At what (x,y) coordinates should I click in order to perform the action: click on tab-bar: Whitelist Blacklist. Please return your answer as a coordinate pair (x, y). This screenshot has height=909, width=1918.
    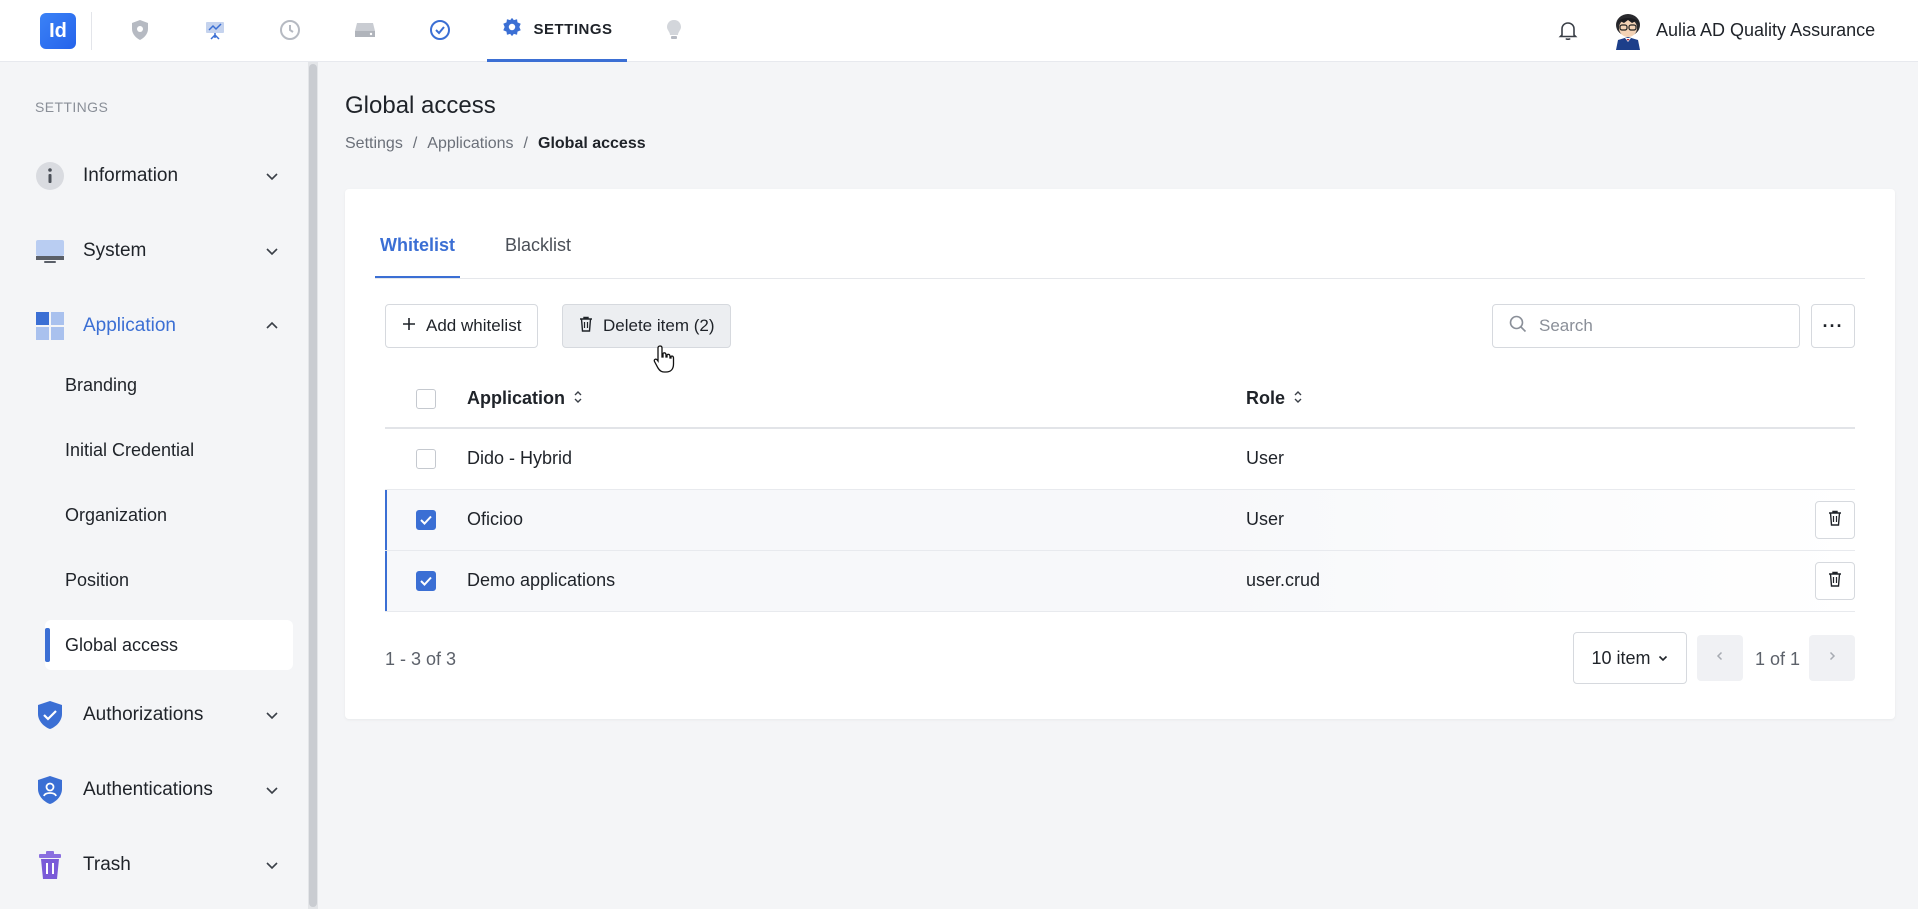
    Looking at the image, I should click on (1120, 234).